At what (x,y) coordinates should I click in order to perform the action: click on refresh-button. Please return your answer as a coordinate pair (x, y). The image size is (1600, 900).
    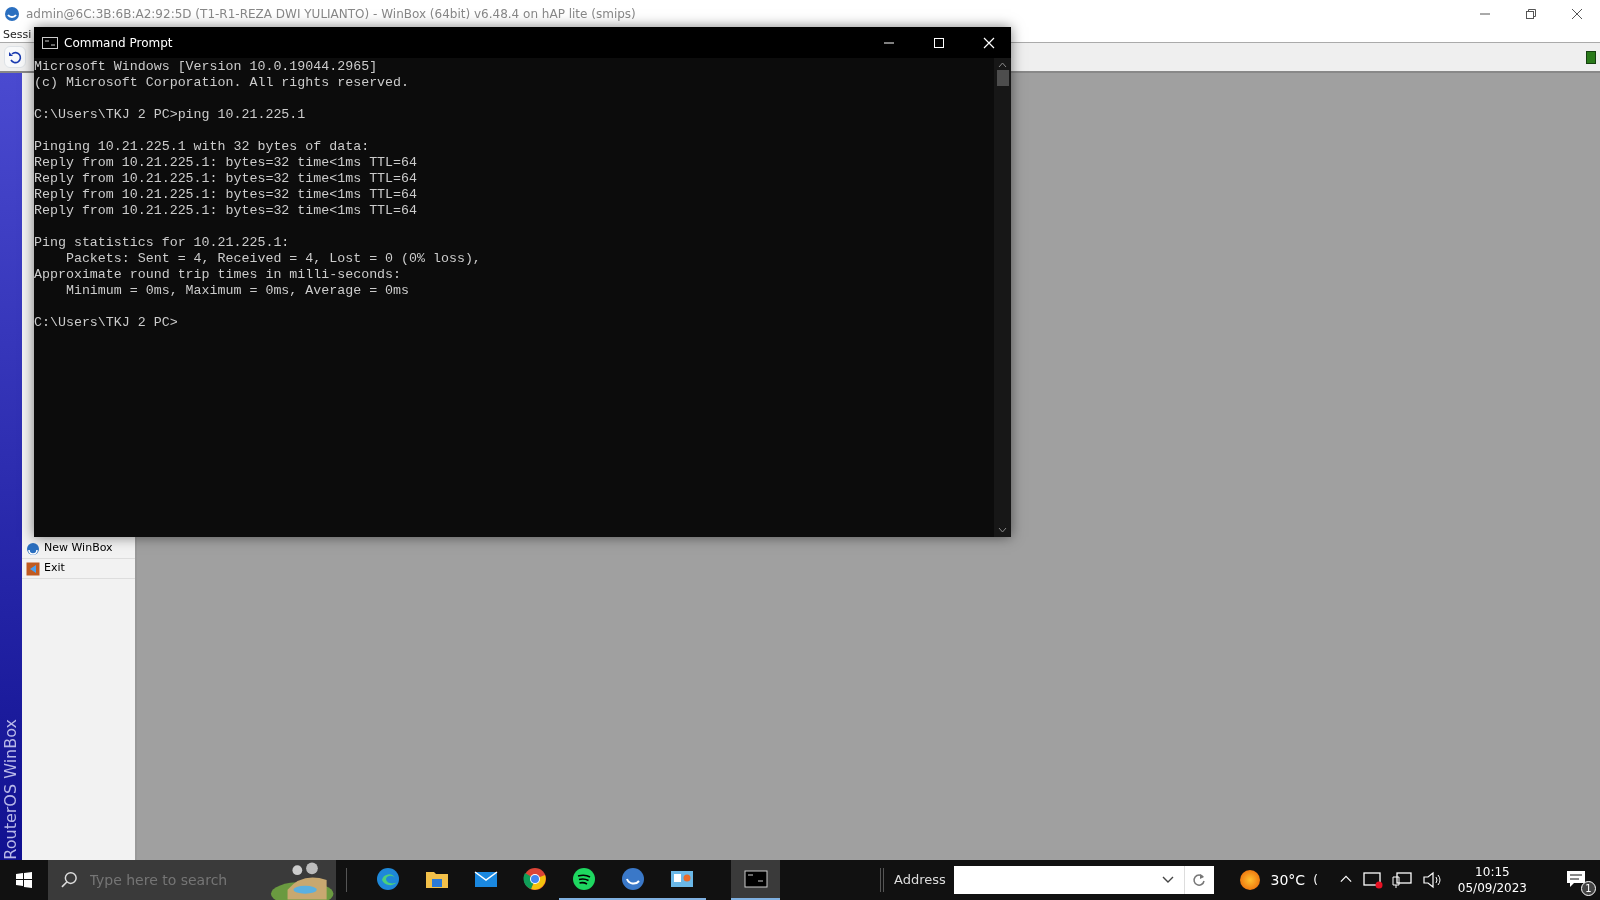
    Looking at the image, I should click on (1198, 880).